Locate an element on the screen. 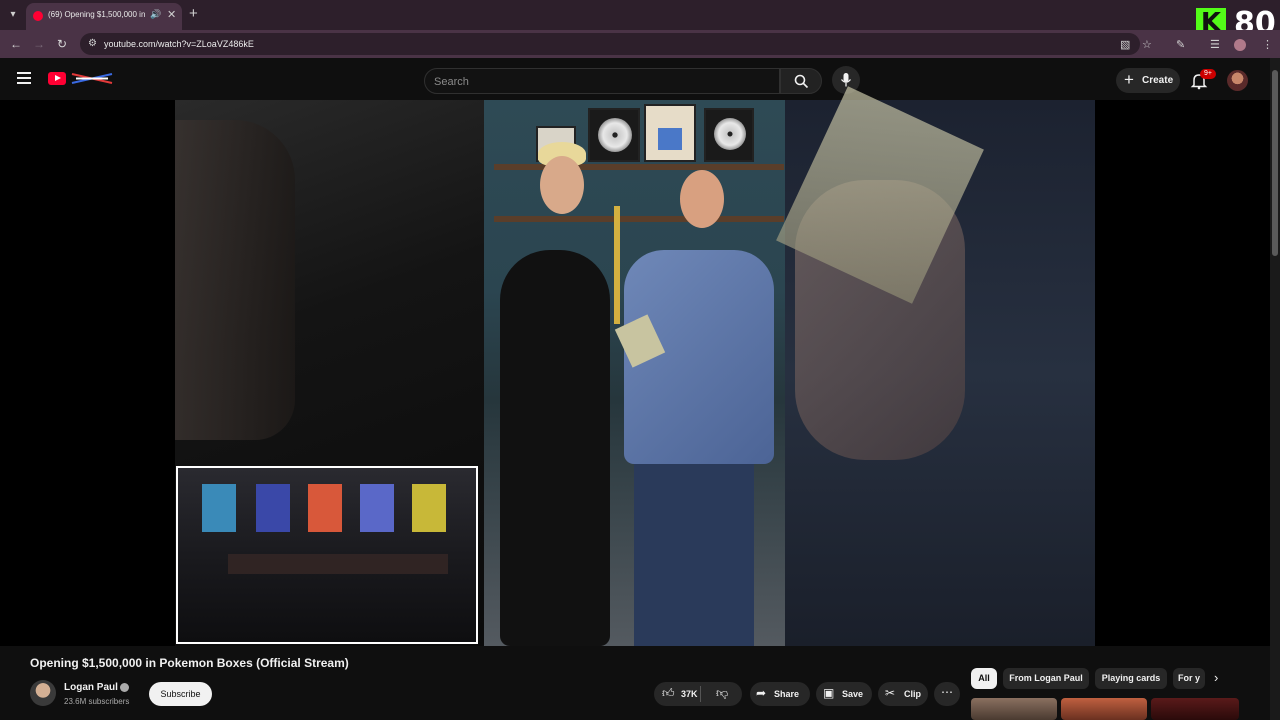 This screenshot has height=720, width=1280. create-label: Create is located at coordinates (1158, 80).